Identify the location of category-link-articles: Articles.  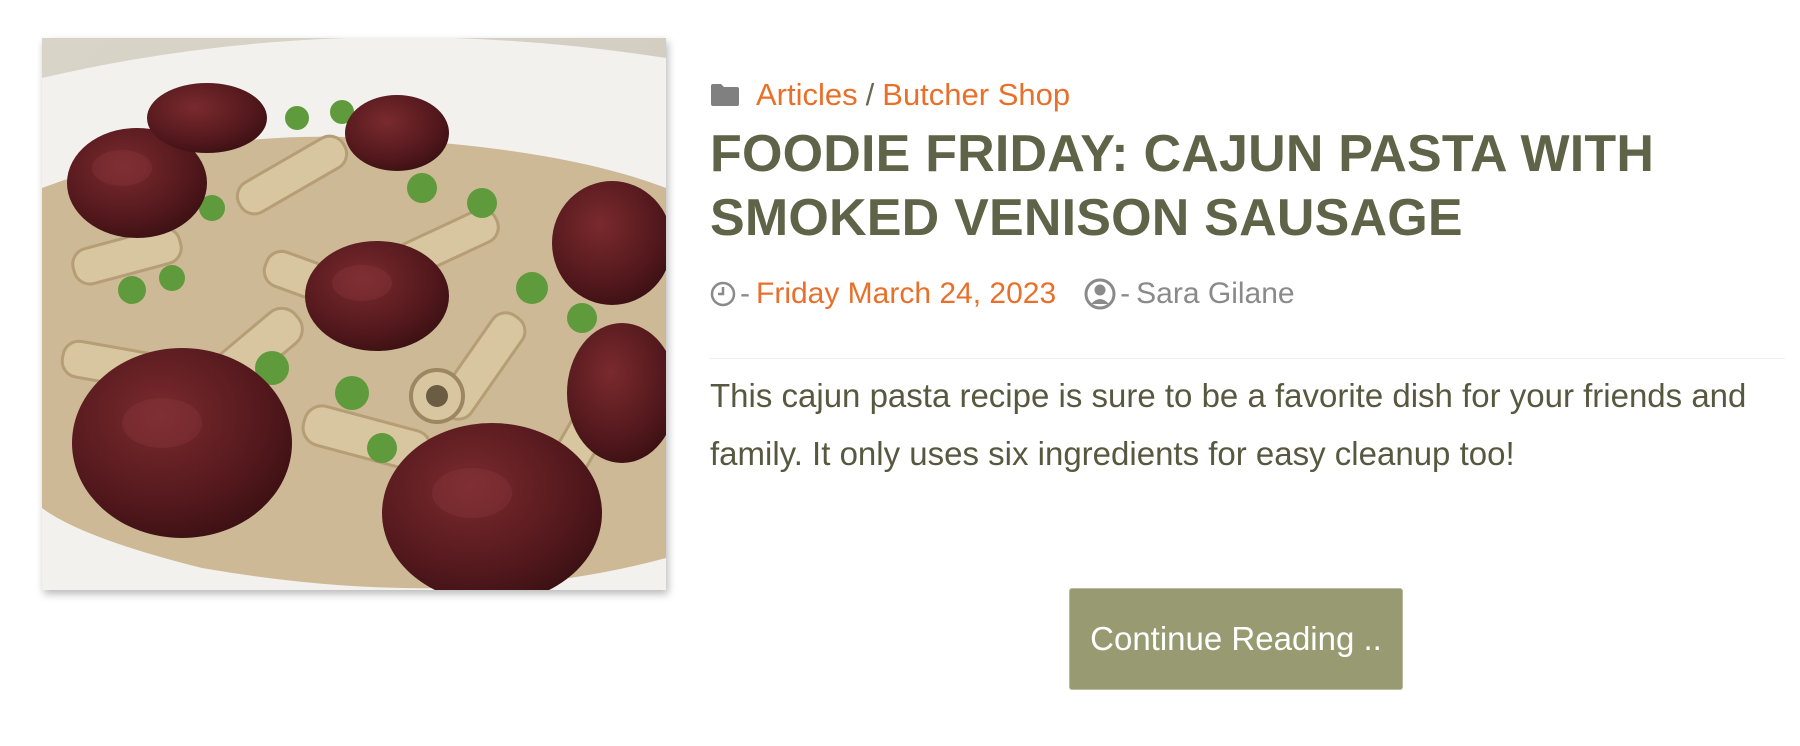
(807, 95).